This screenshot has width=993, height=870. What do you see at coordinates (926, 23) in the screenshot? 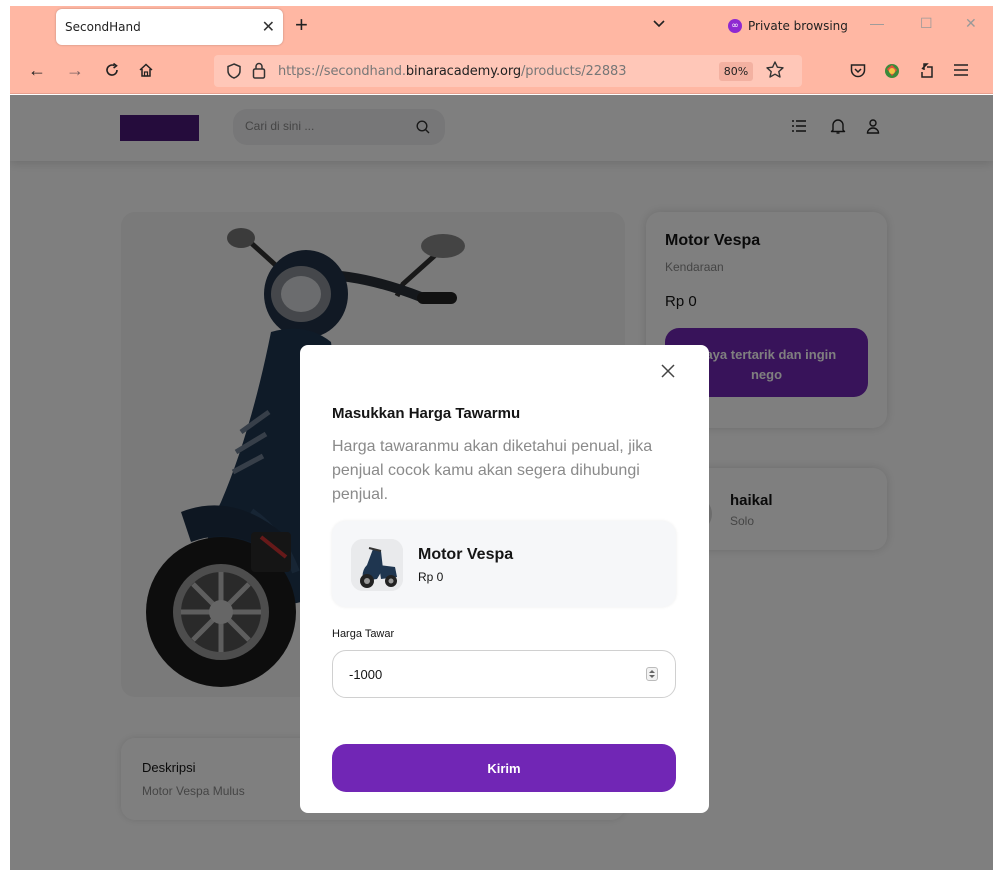
I see `maximize-icon: ☐` at bounding box center [926, 23].